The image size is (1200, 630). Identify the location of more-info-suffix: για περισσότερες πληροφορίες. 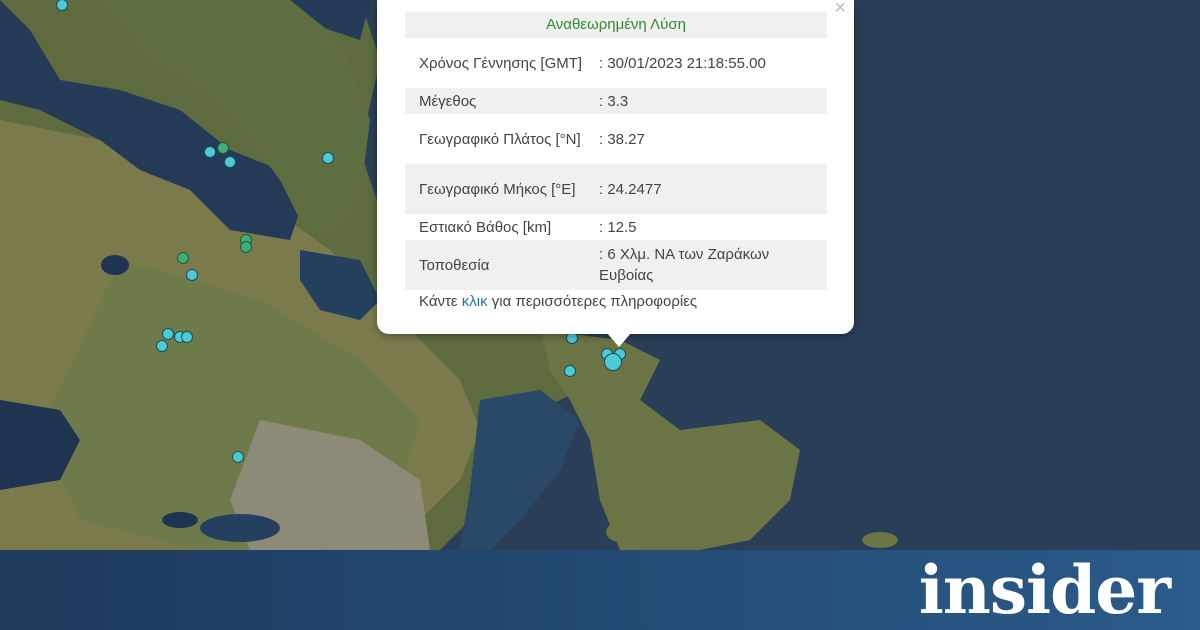
(592, 301).